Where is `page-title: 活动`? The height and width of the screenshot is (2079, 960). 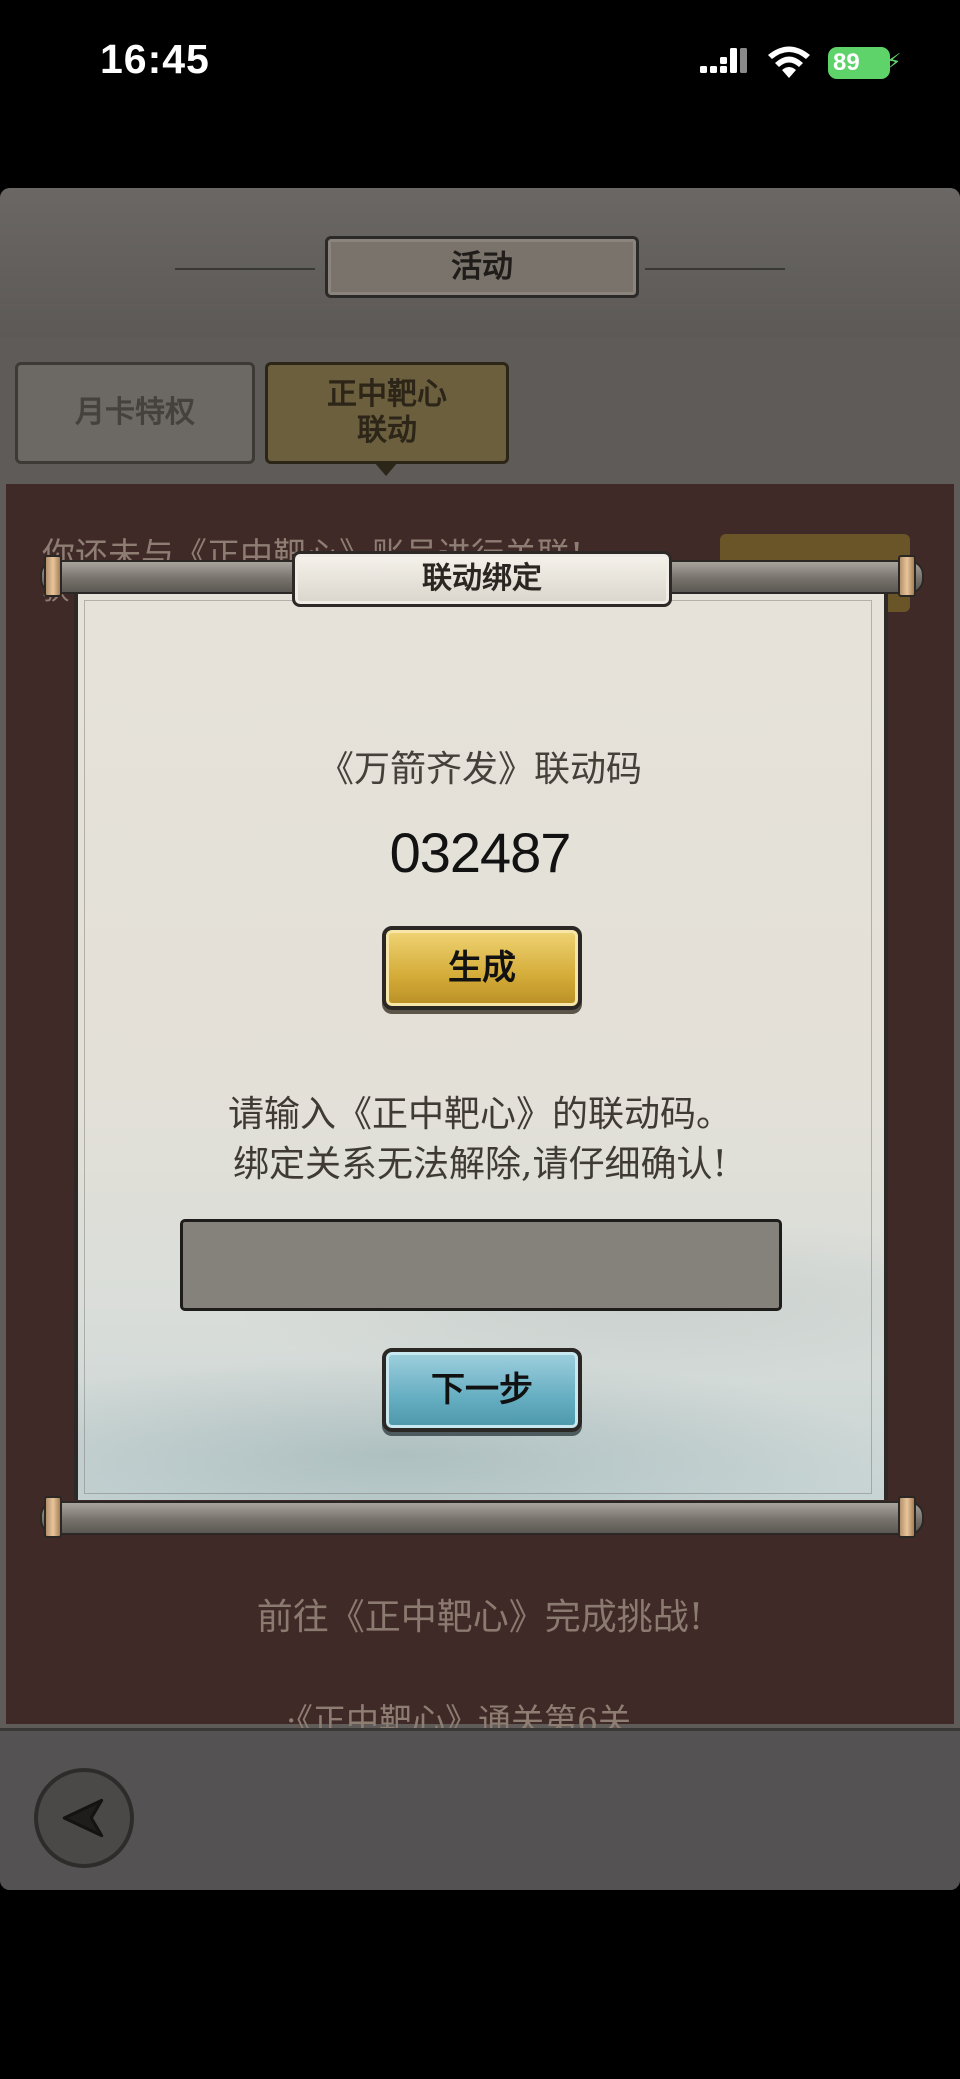
page-title: 活动 is located at coordinates (482, 267).